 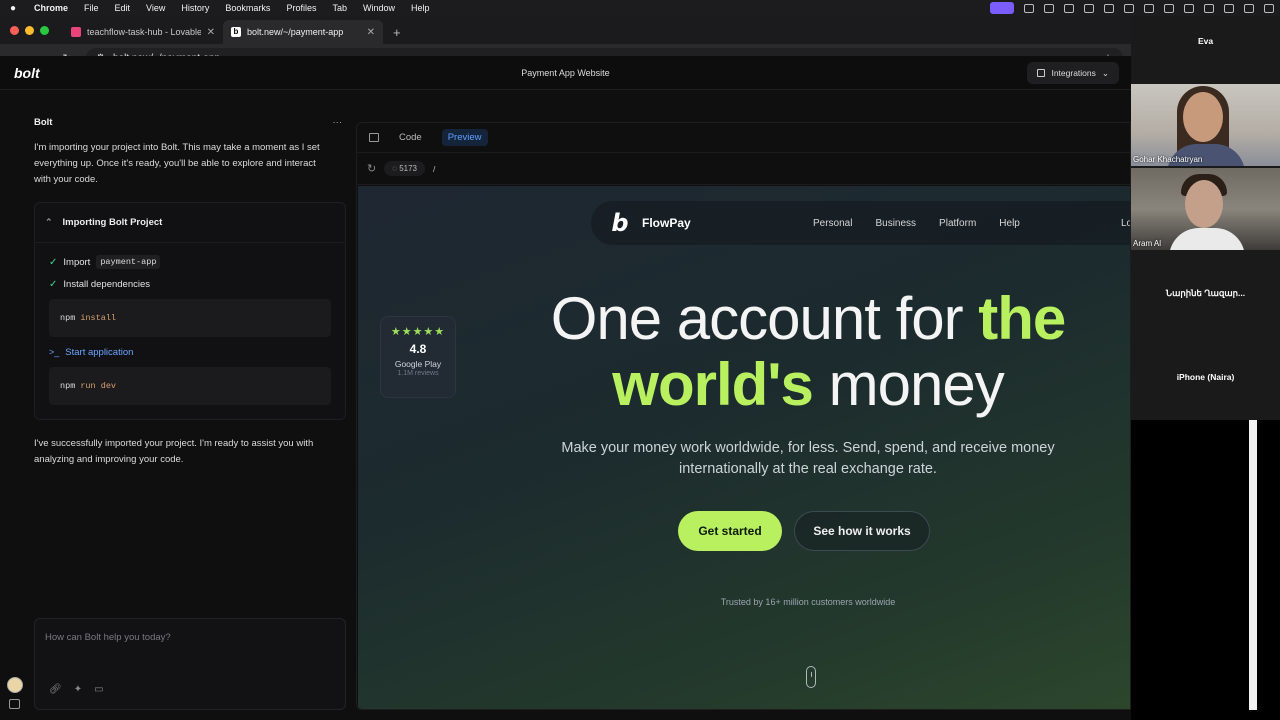 I want to click on cmd-arg: run dev, so click(x=98, y=386).